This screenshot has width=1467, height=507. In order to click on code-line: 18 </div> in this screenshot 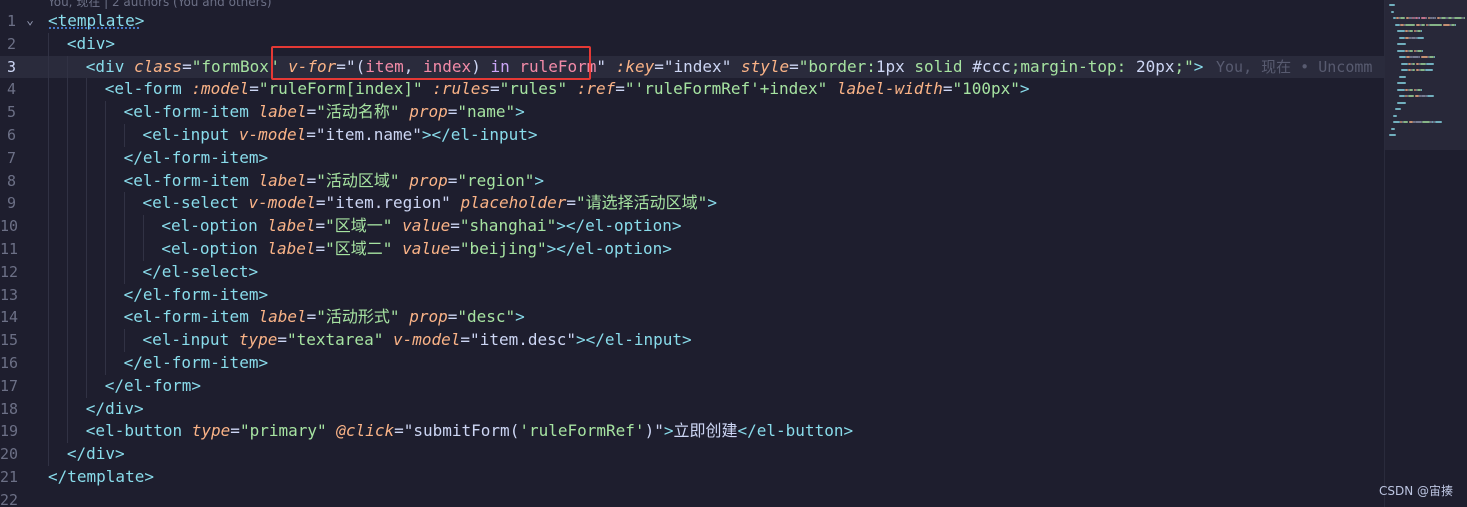, I will do `click(692, 409)`.